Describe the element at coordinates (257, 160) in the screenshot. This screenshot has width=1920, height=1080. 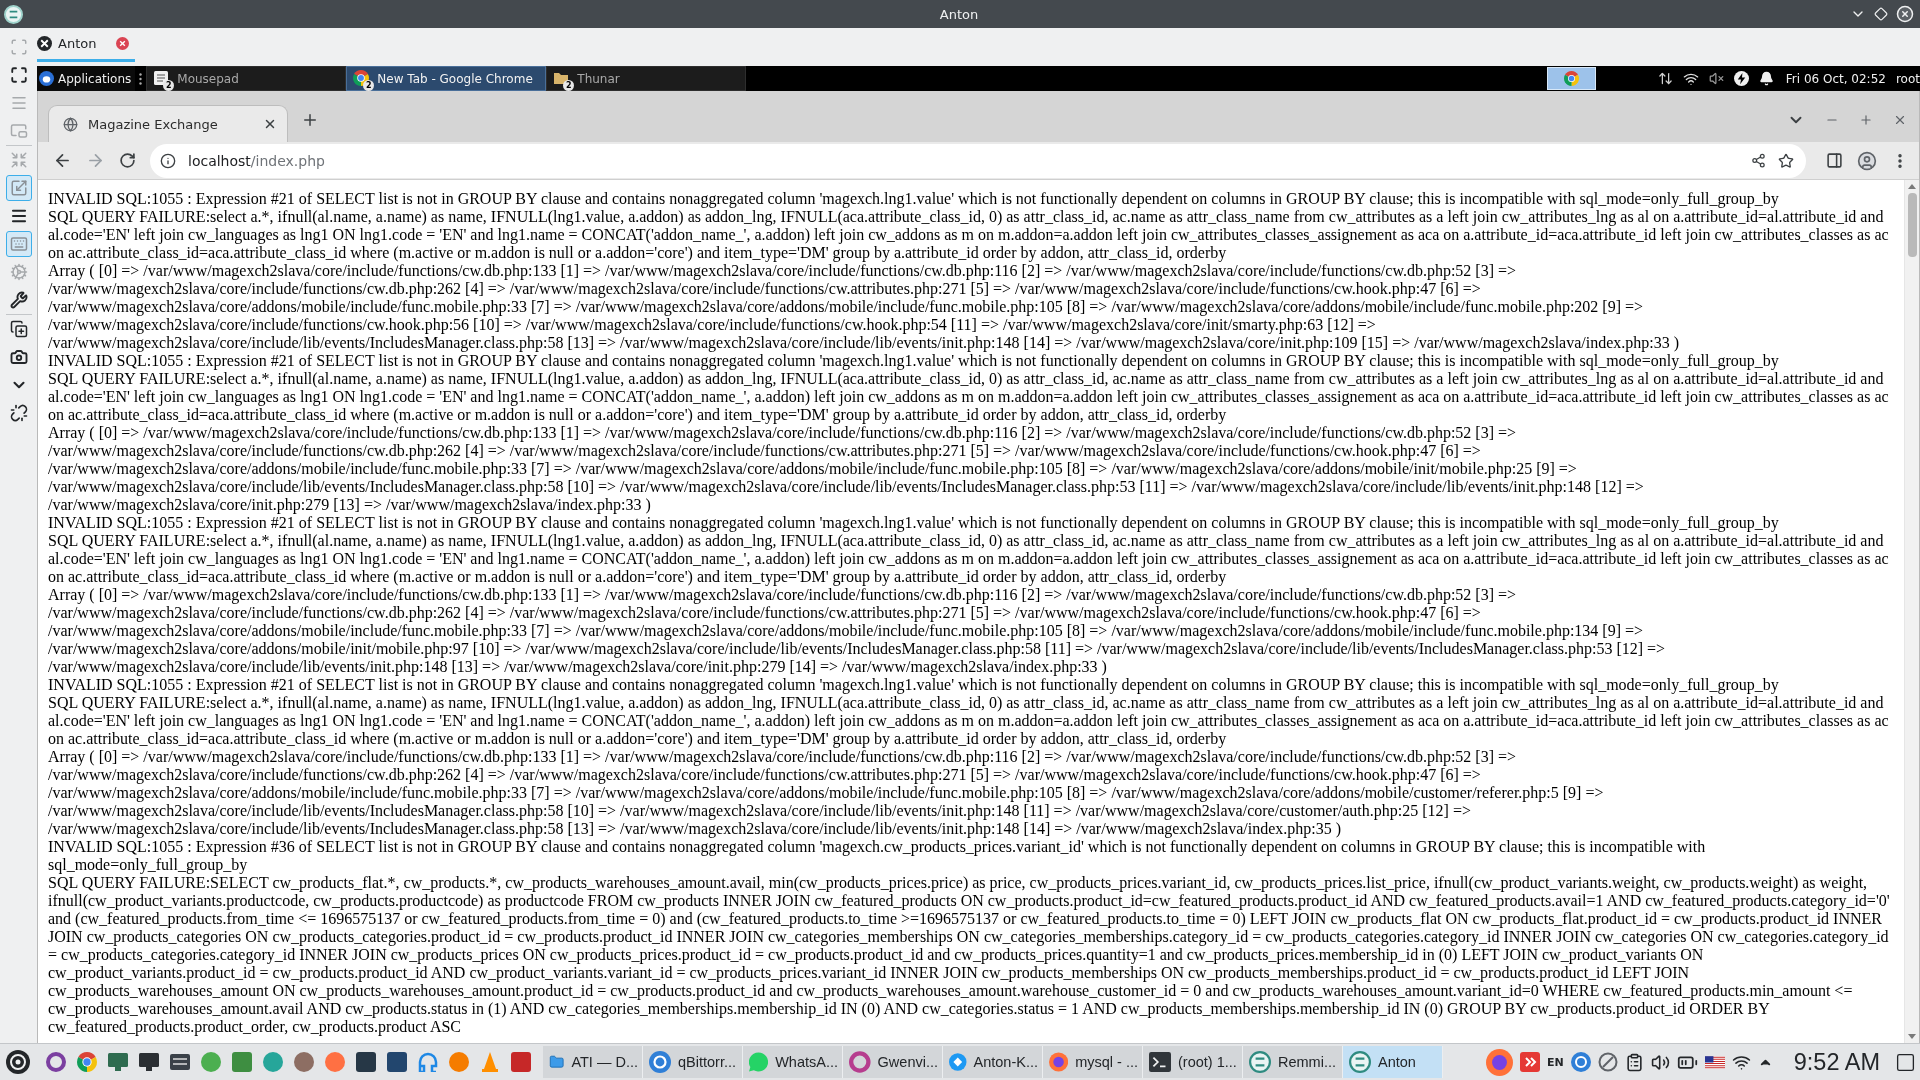
I see `url-text: localhost/index.php` at that location.